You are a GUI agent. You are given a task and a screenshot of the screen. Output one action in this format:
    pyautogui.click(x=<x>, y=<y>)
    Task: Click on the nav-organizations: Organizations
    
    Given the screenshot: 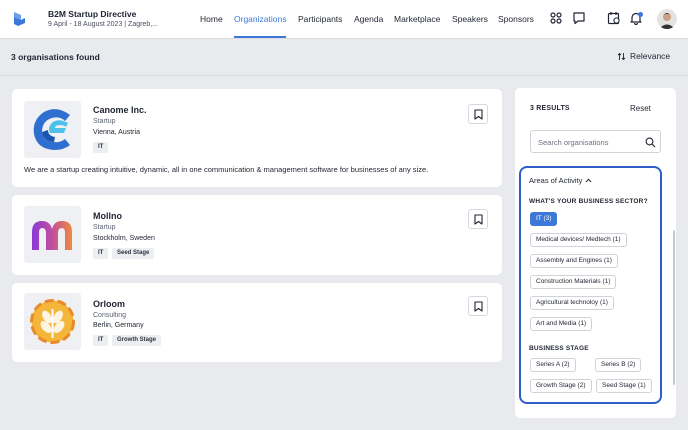 What is the action you would take?
    pyautogui.click(x=260, y=19)
    